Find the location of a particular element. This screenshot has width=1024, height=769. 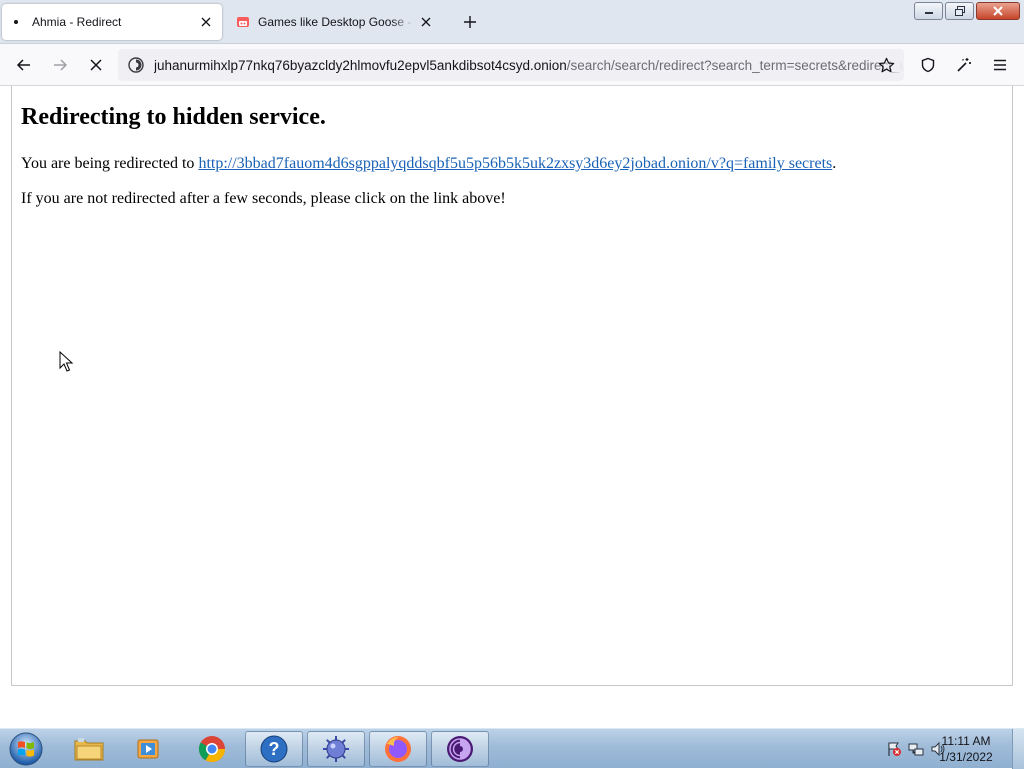

media-player-icon is located at coordinates (148, 749).